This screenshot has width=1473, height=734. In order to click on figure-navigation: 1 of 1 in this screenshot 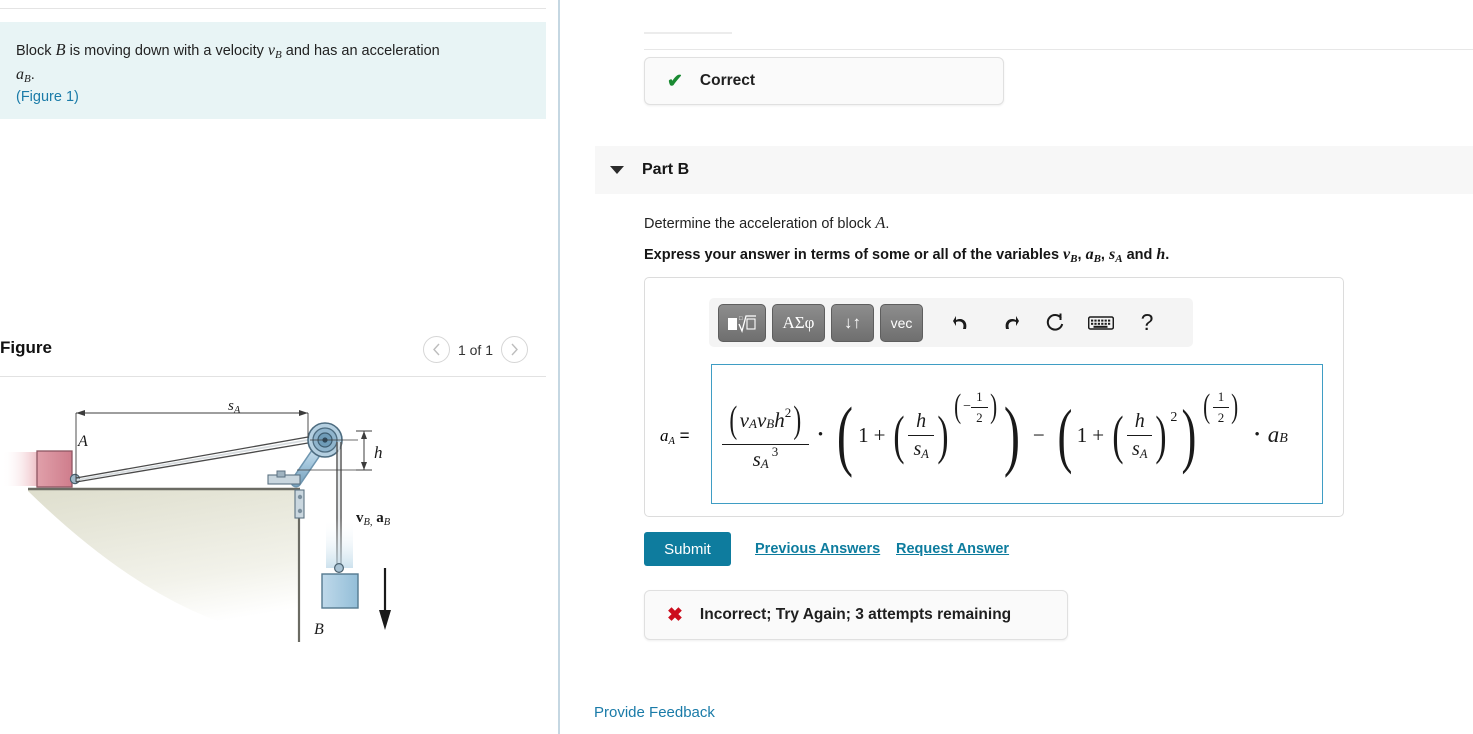, I will do `click(475, 349)`.